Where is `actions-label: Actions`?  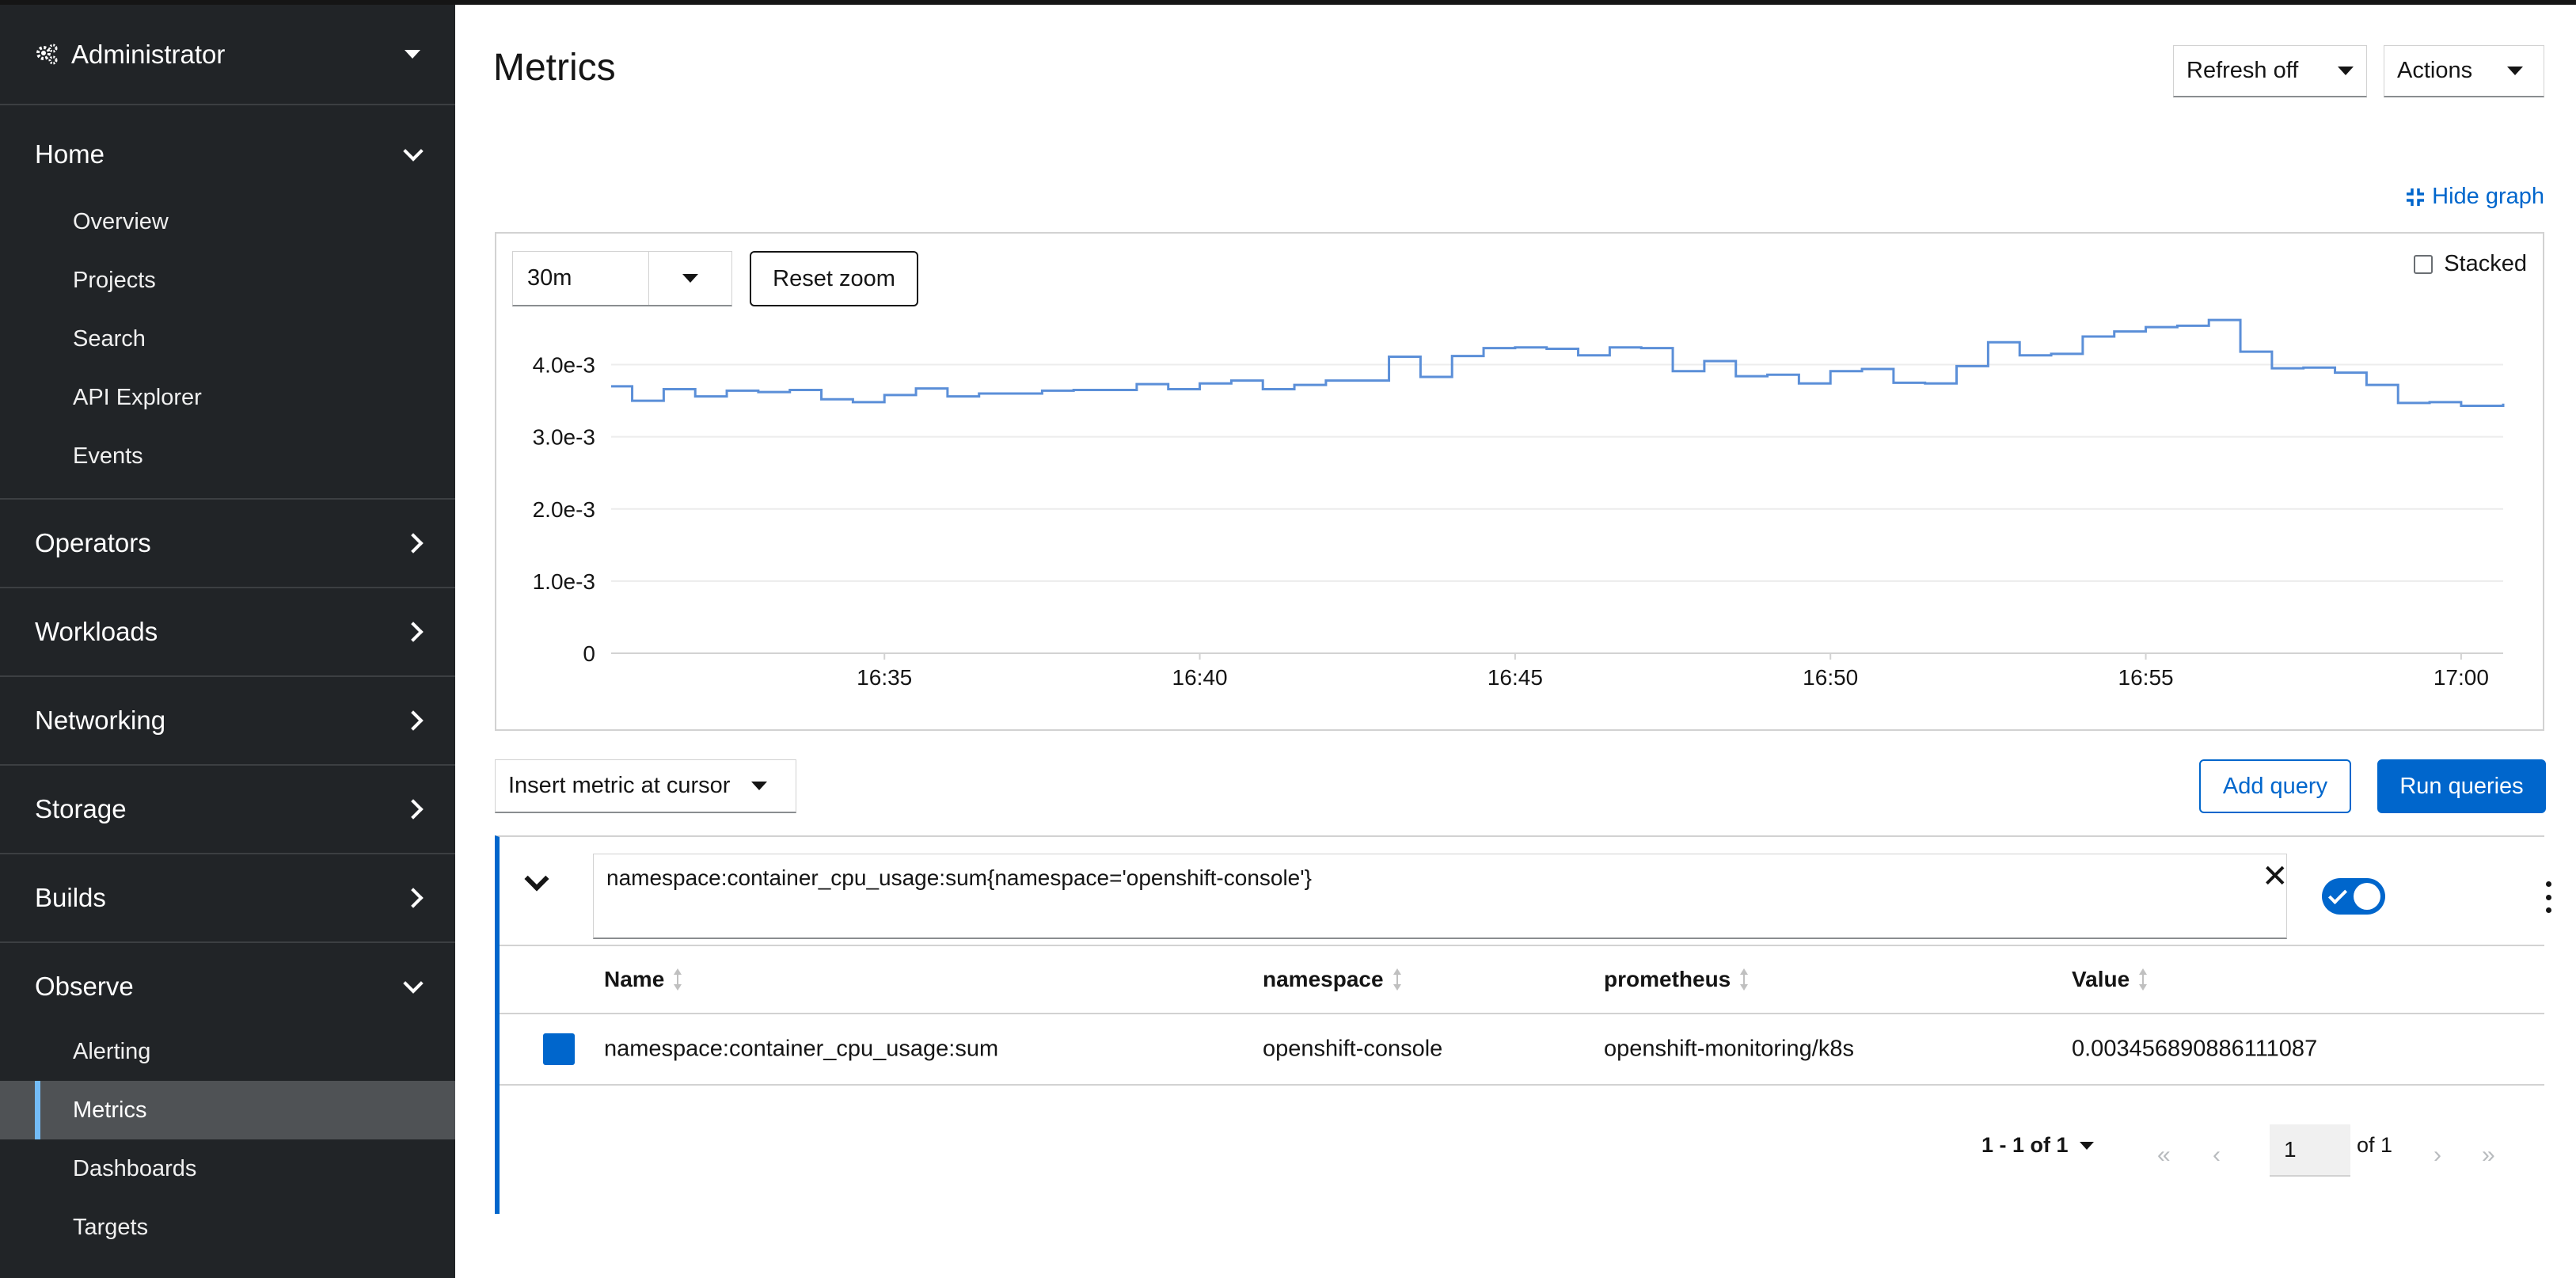 actions-label: Actions is located at coordinates (2435, 70).